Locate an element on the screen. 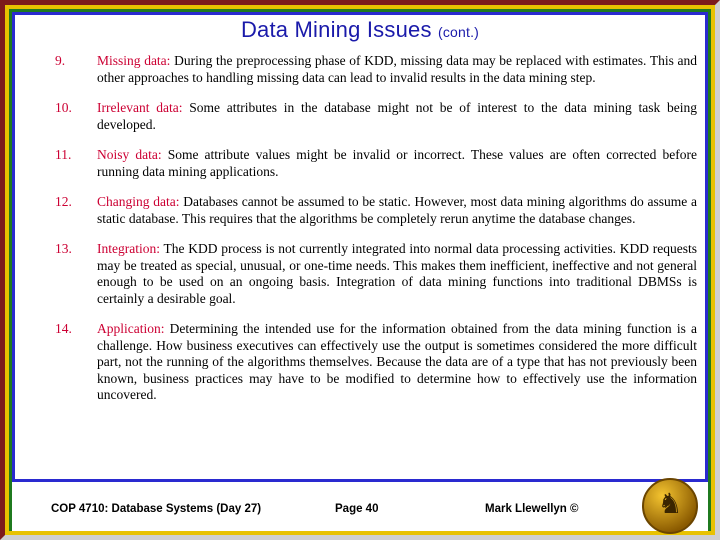 This screenshot has height=540, width=720. footer-course: COP 4710: Database Systems (Day 27) is located at coordinates (156, 509).